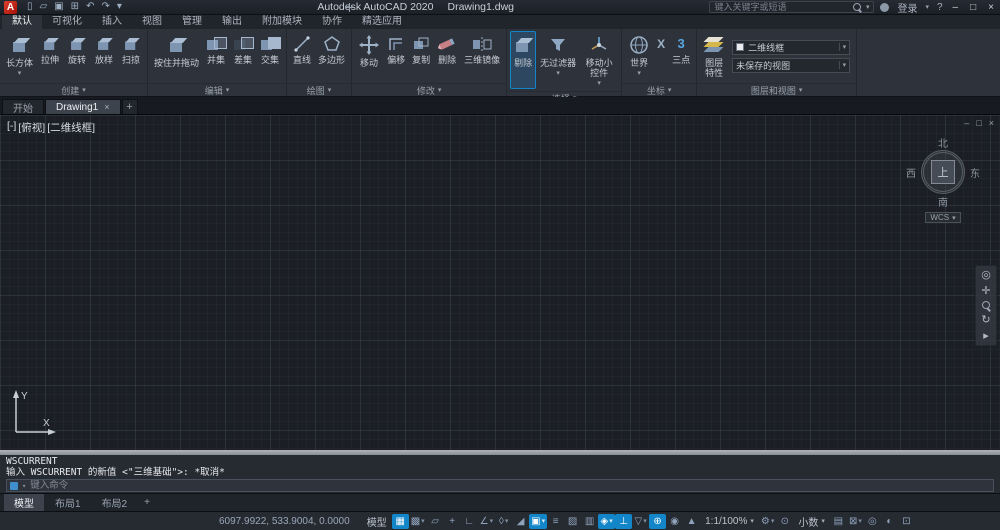 The width and height of the screenshot is (1000, 530). Describe the element at coordinates (90, 7) in the screenshot. I see `undo-icon: ↶` at that location.